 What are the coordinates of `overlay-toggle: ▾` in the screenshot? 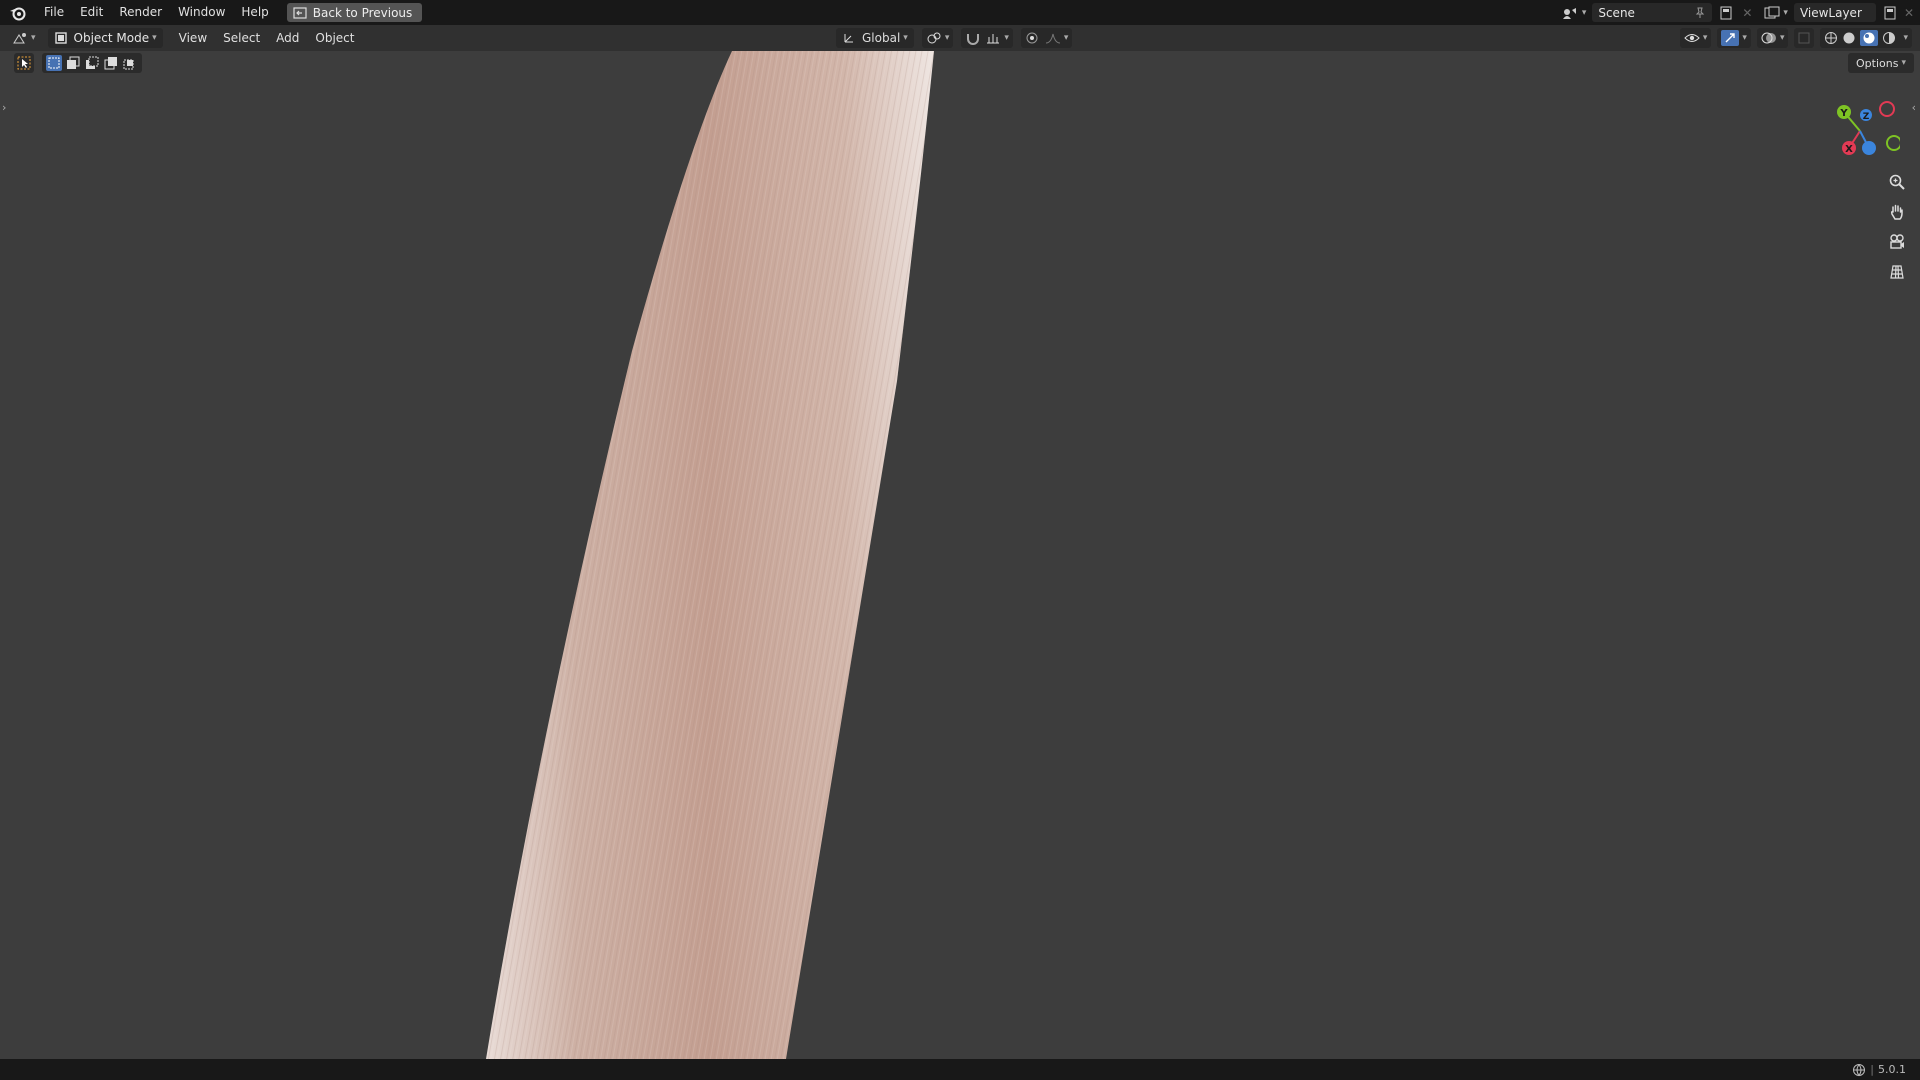 It's located at (1772, 38).